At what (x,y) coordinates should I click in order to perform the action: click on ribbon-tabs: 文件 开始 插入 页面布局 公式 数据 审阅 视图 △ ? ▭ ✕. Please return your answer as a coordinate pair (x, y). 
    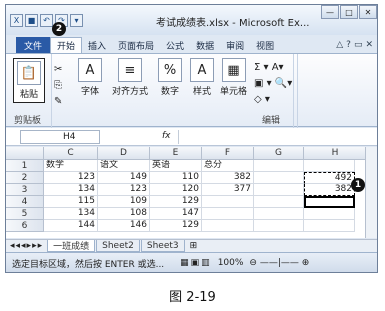
    Looking at the image, I should click on (191, 44).